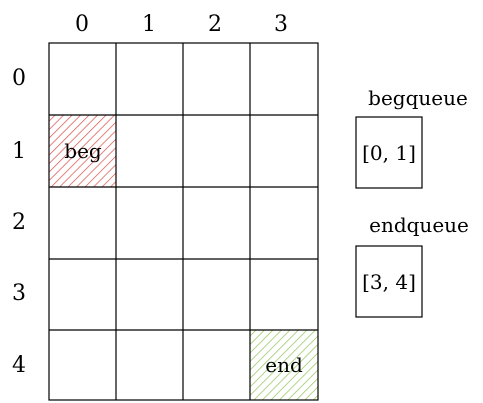  Describe the element at coordinates (19, 293) in the screenshot. I see `row-label-3: 3` at that location.